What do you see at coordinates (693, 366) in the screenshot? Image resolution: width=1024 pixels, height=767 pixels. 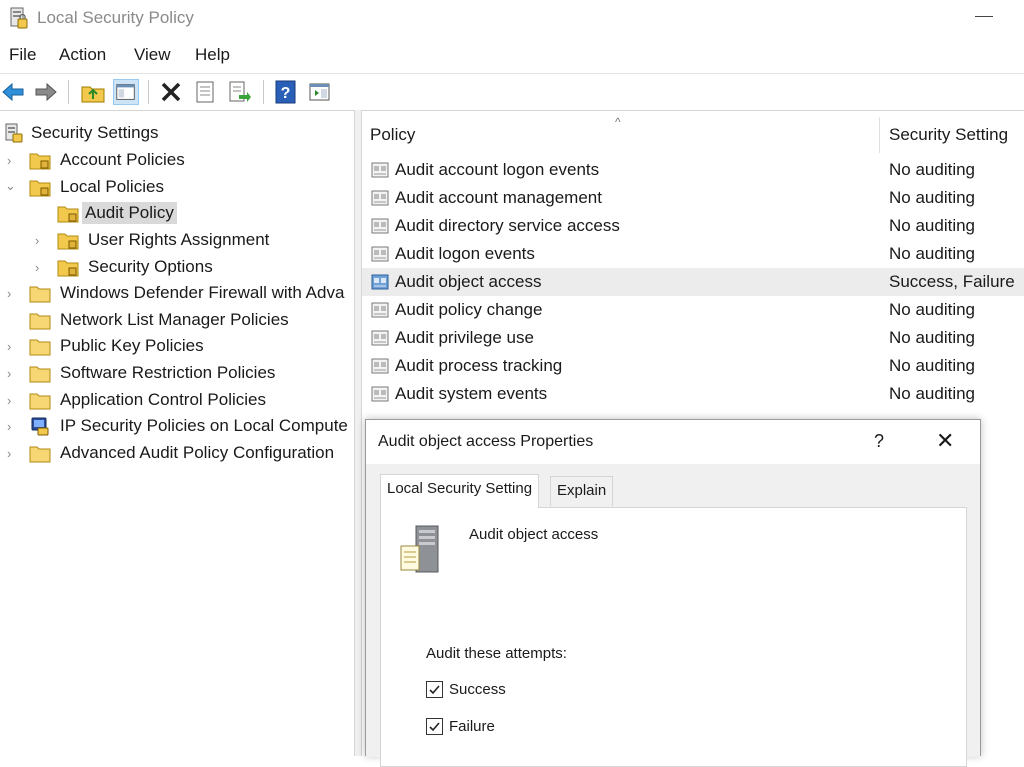 I see `list-row: Audit process tracking No auditing` at bounding box center [693, 366].